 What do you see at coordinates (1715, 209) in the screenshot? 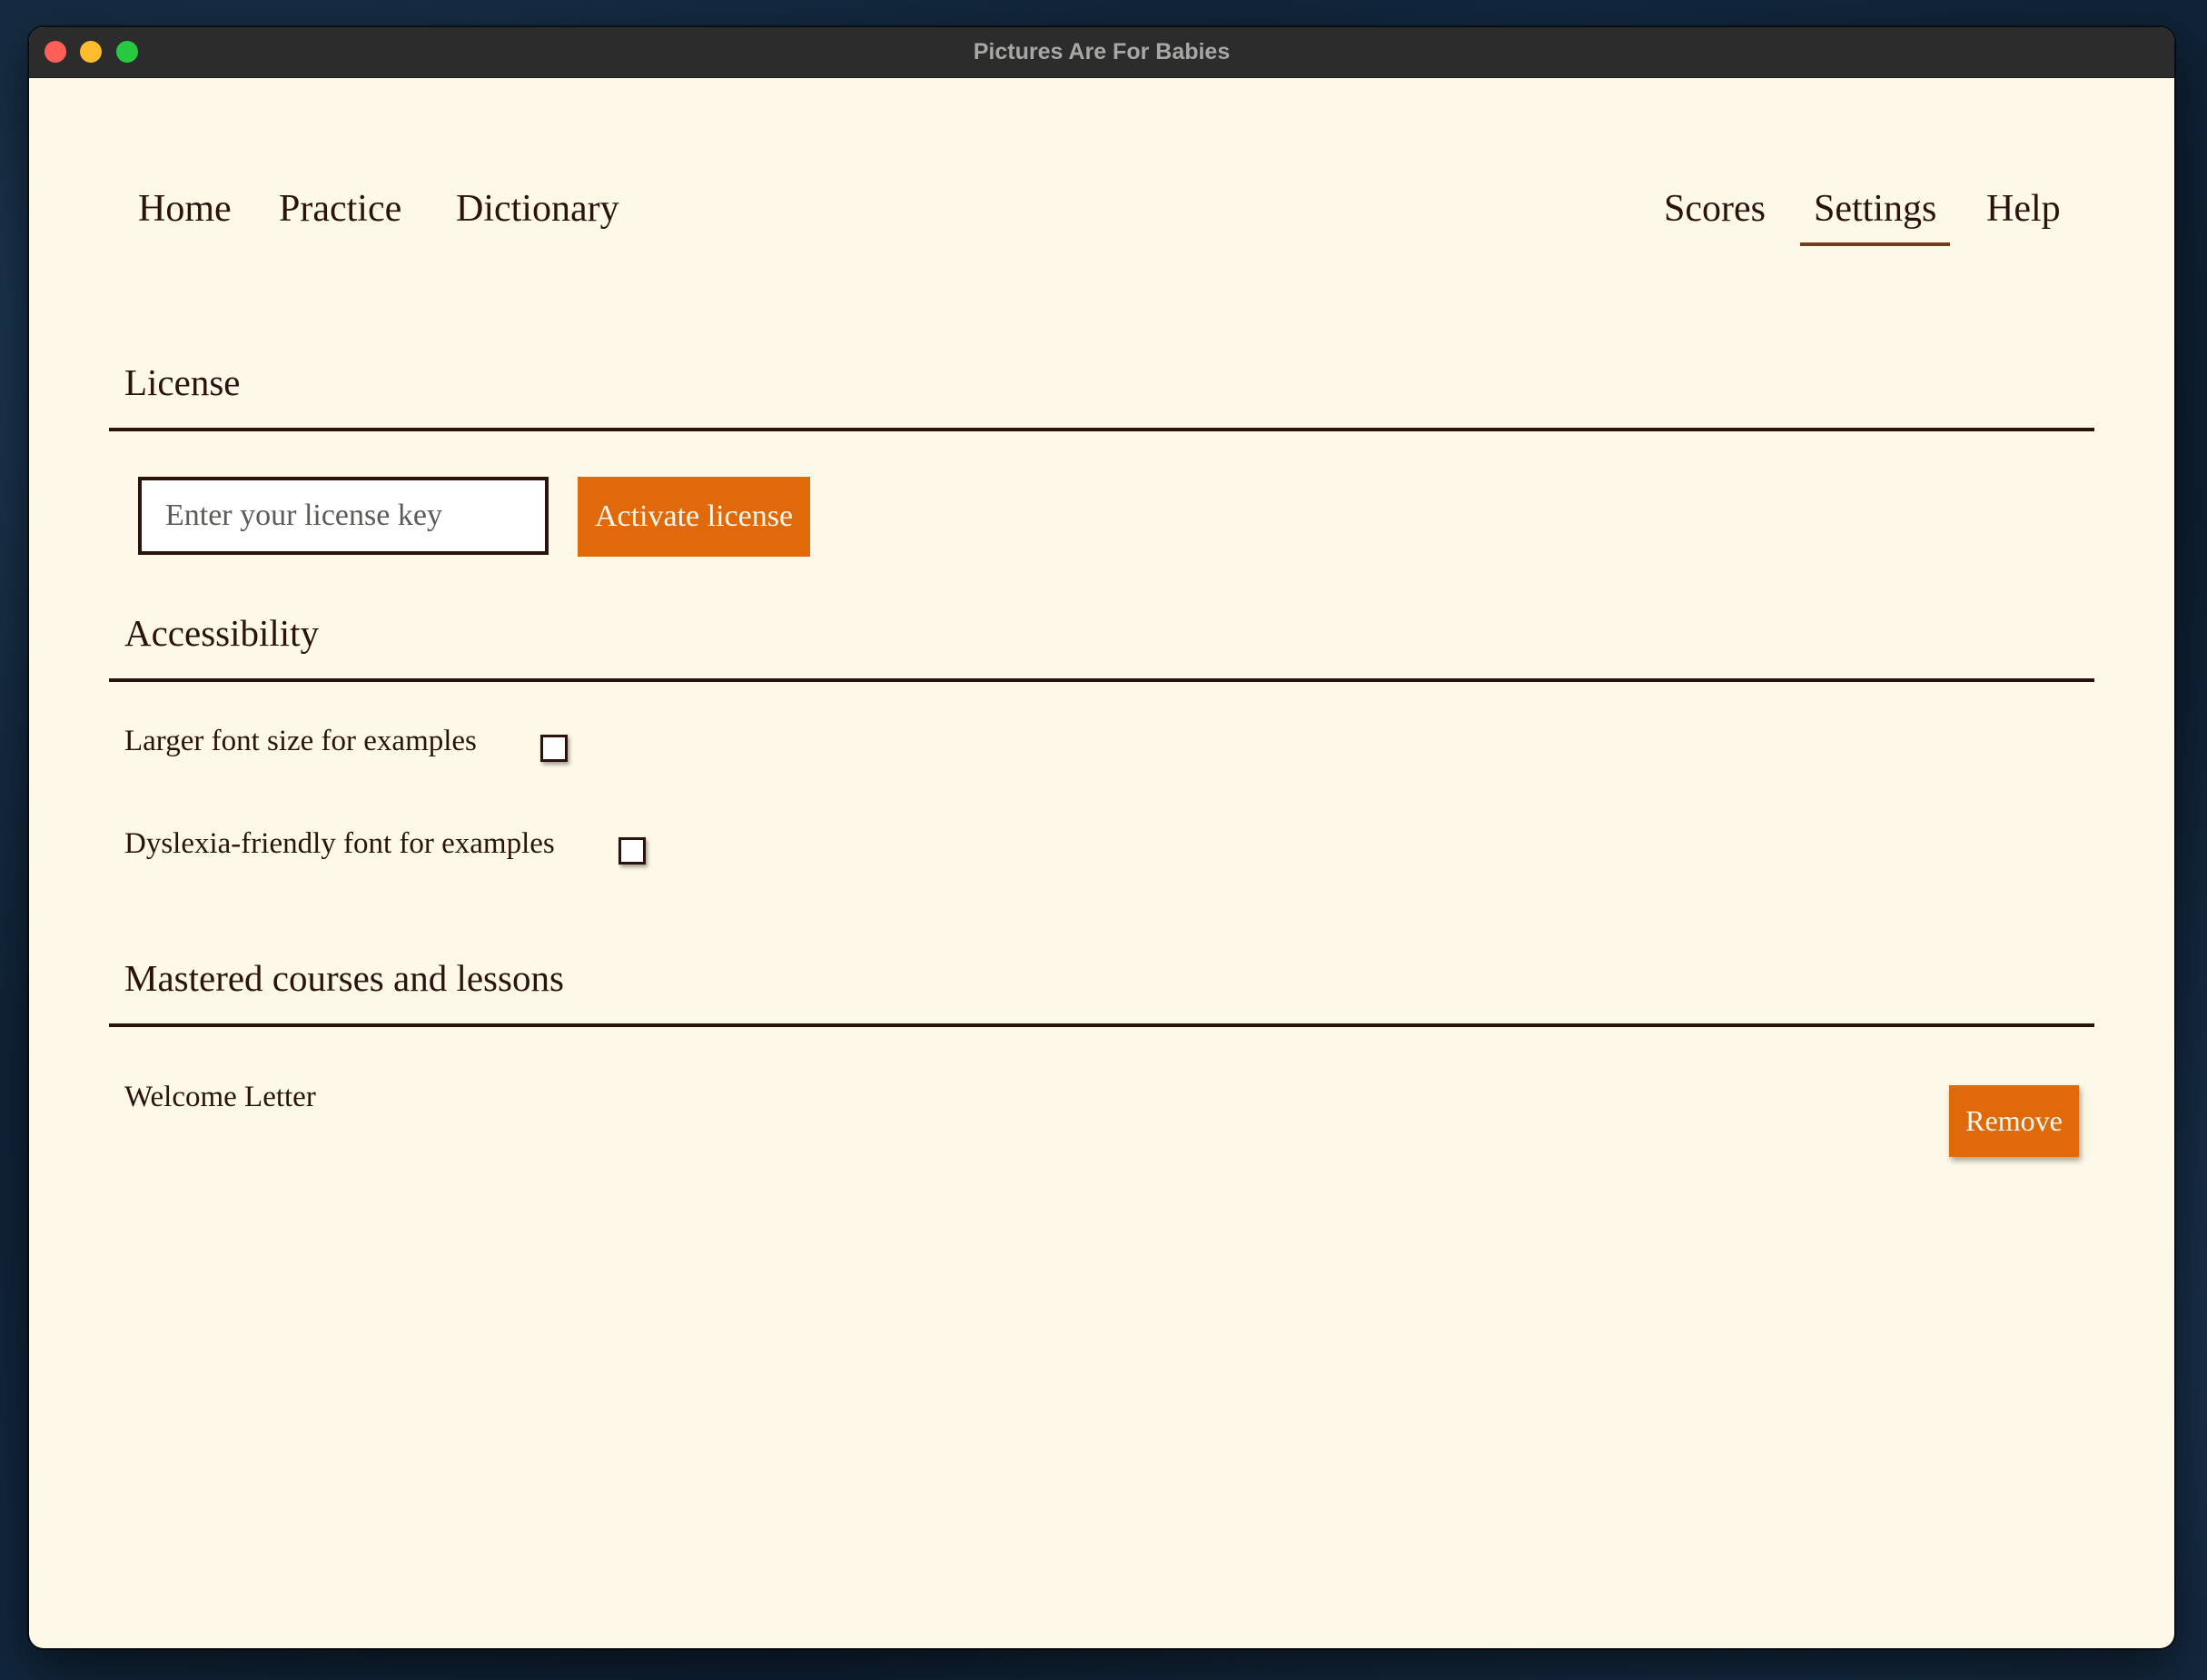
I see `nav-scores: Scores` at bounding box center [1715, 209].